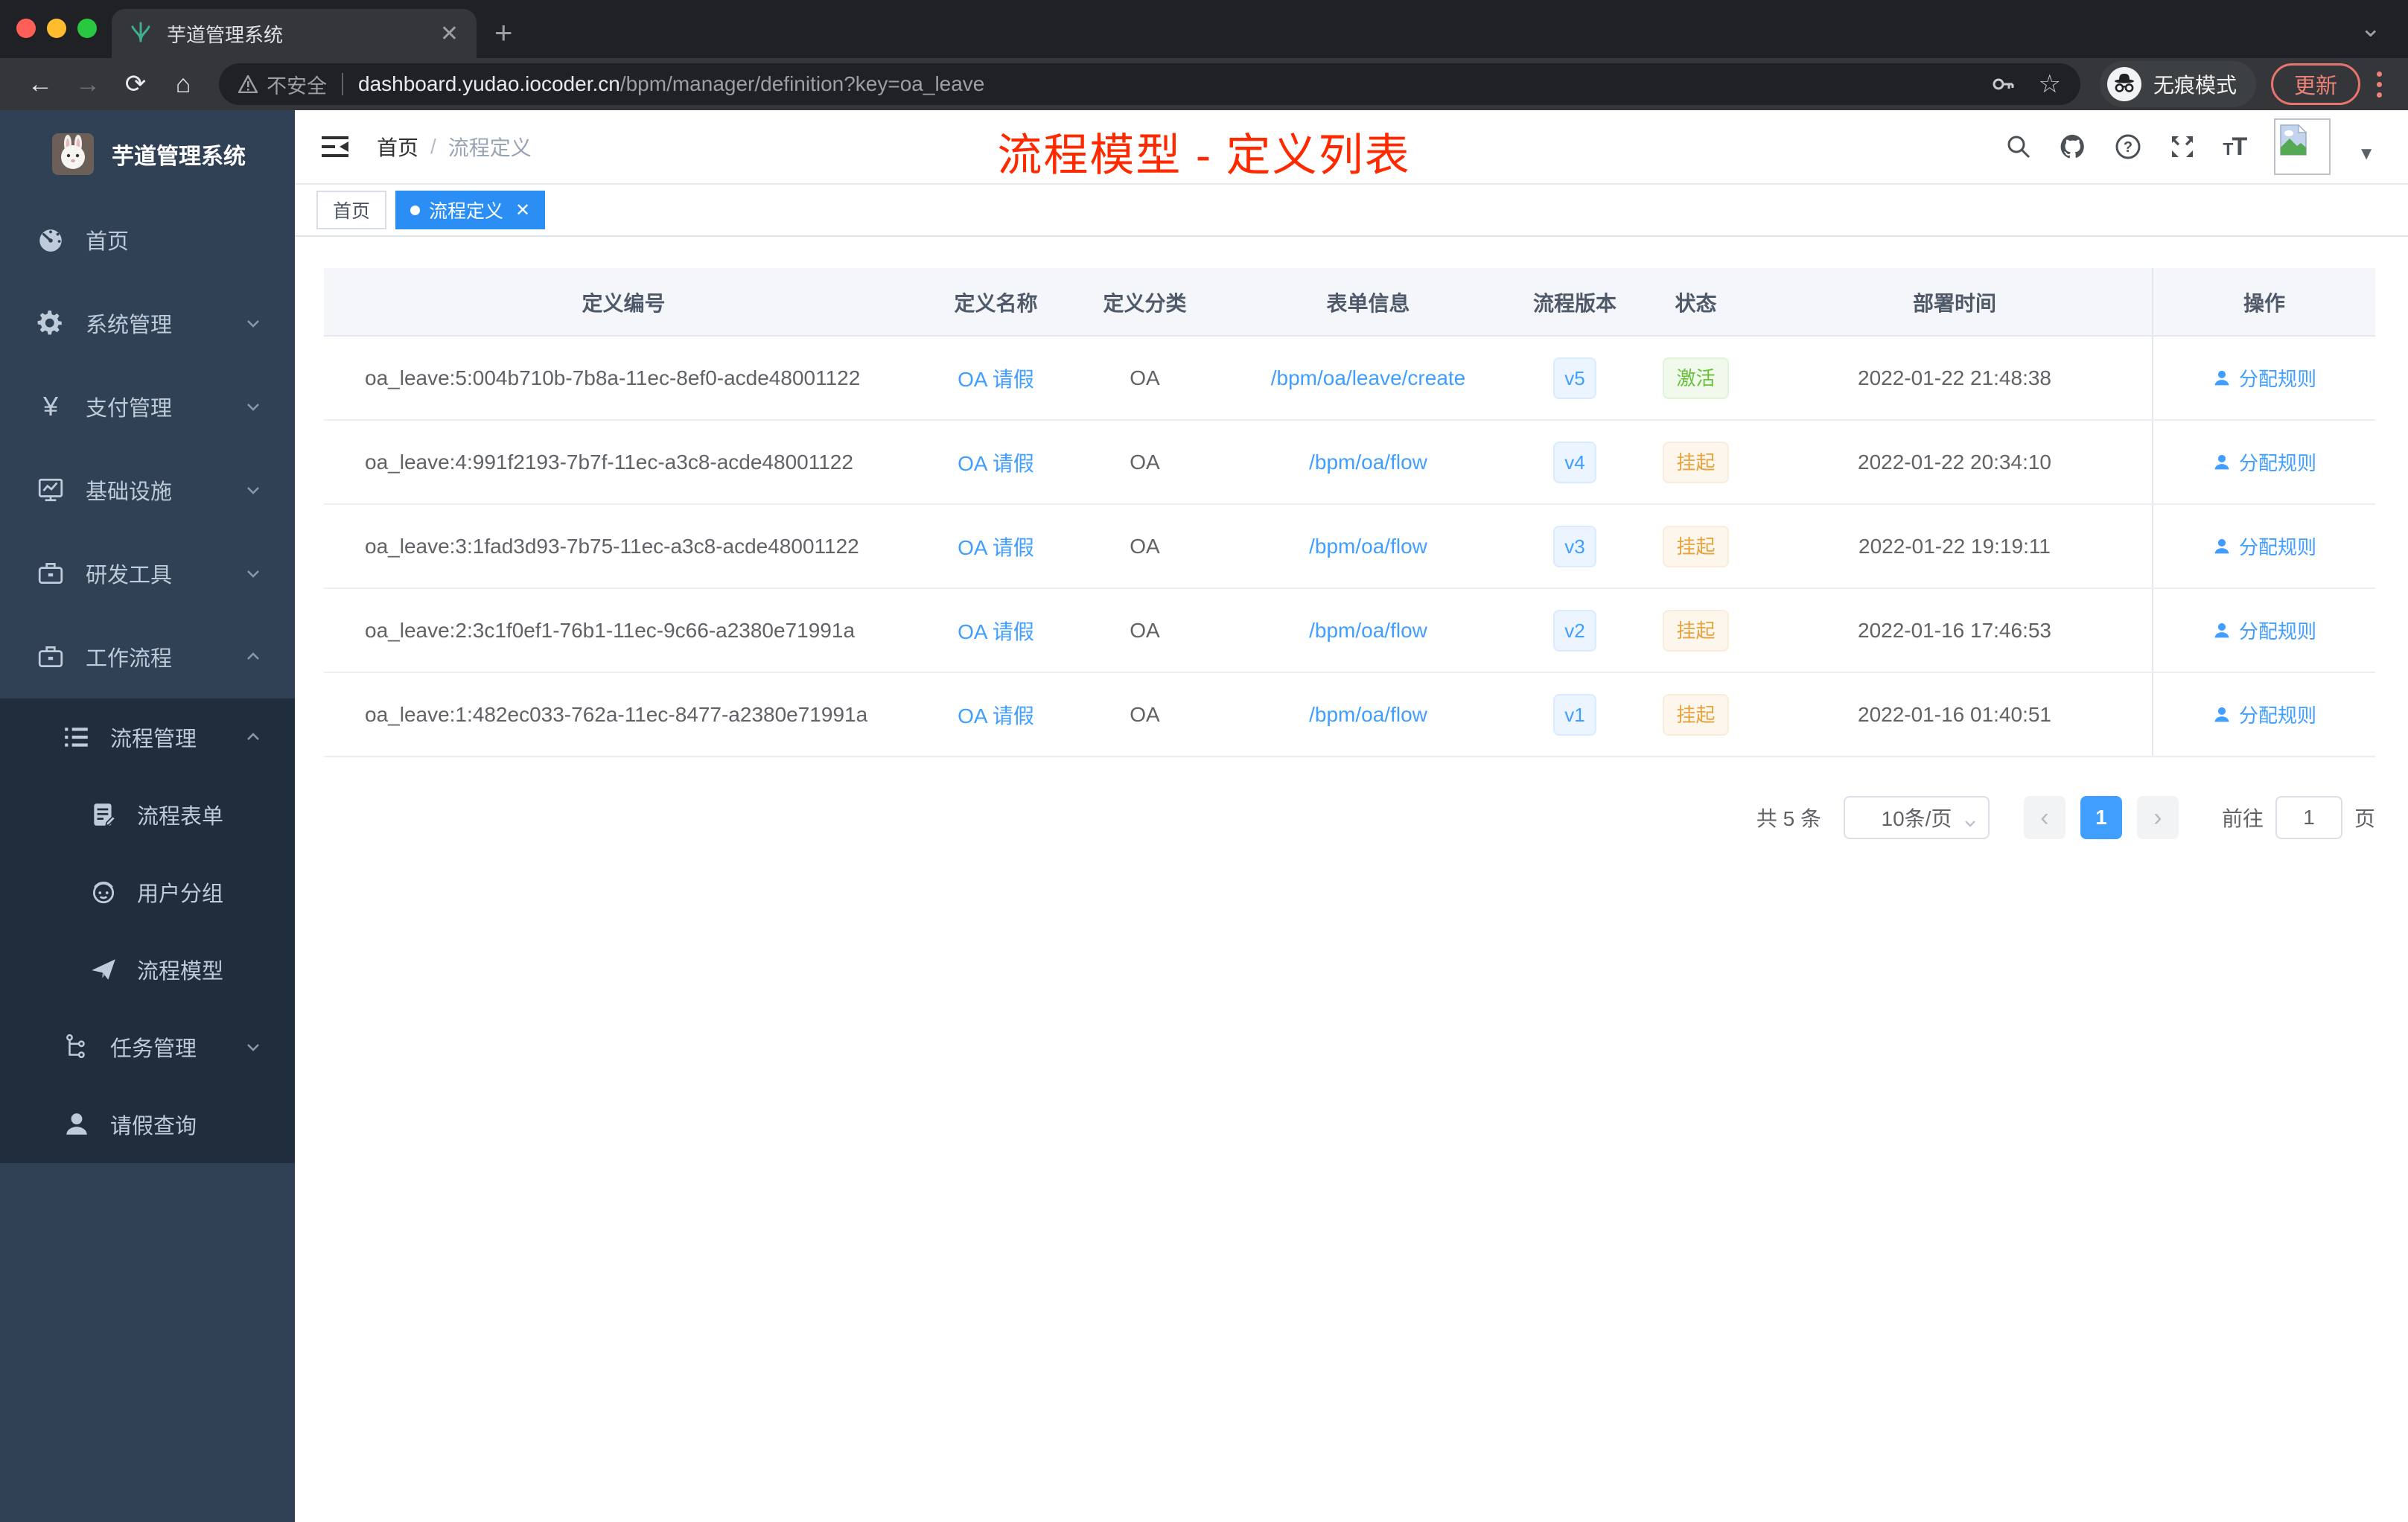  What do you see at coordinates (2003, 84) in the screenshot?
I see `password-key-icon` at bounding box center [2003, 84].